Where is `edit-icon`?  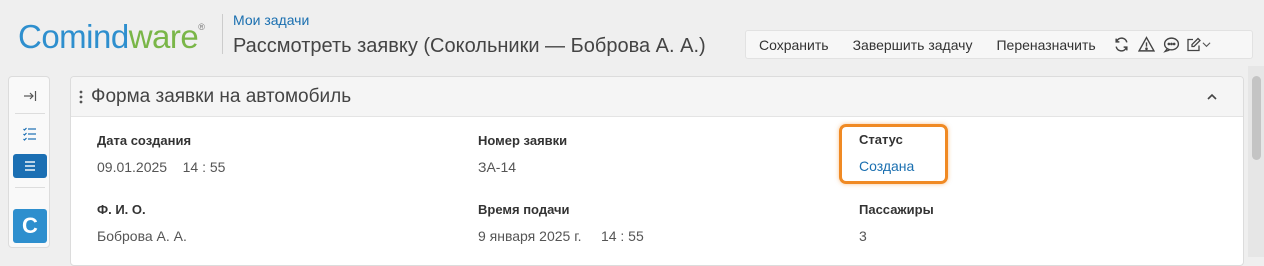
edit-icon is located at coordinates (1194, 45).